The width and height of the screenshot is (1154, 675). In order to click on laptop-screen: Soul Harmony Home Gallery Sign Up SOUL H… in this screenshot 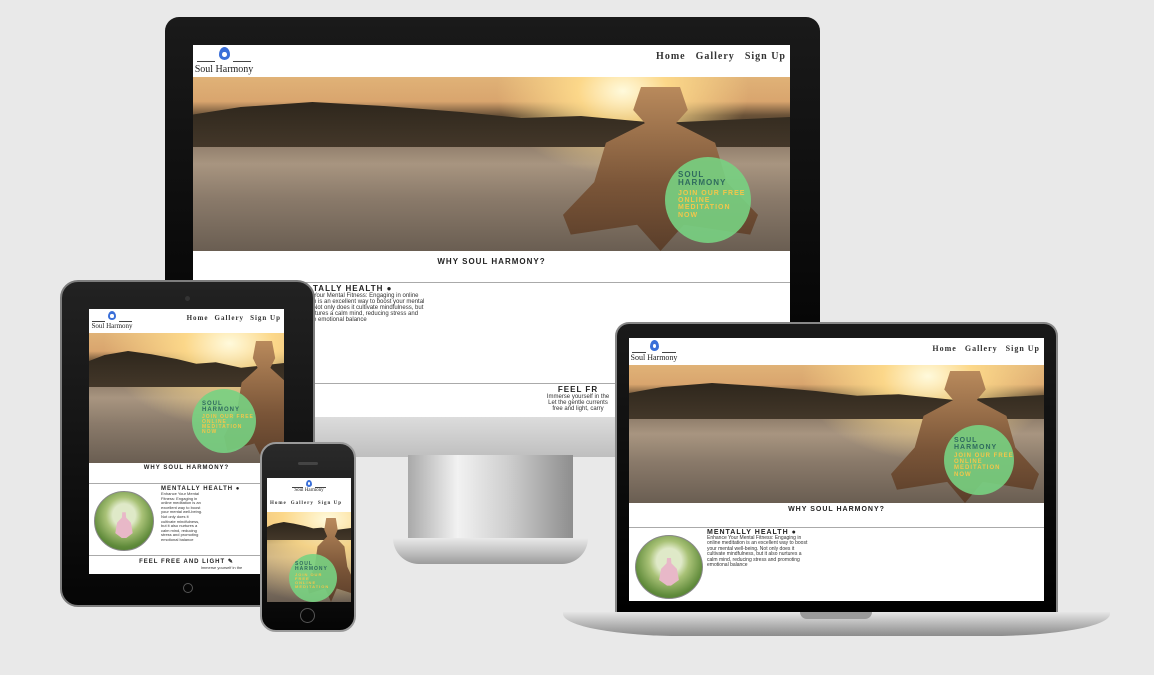, I will do `click(836, 469)`.